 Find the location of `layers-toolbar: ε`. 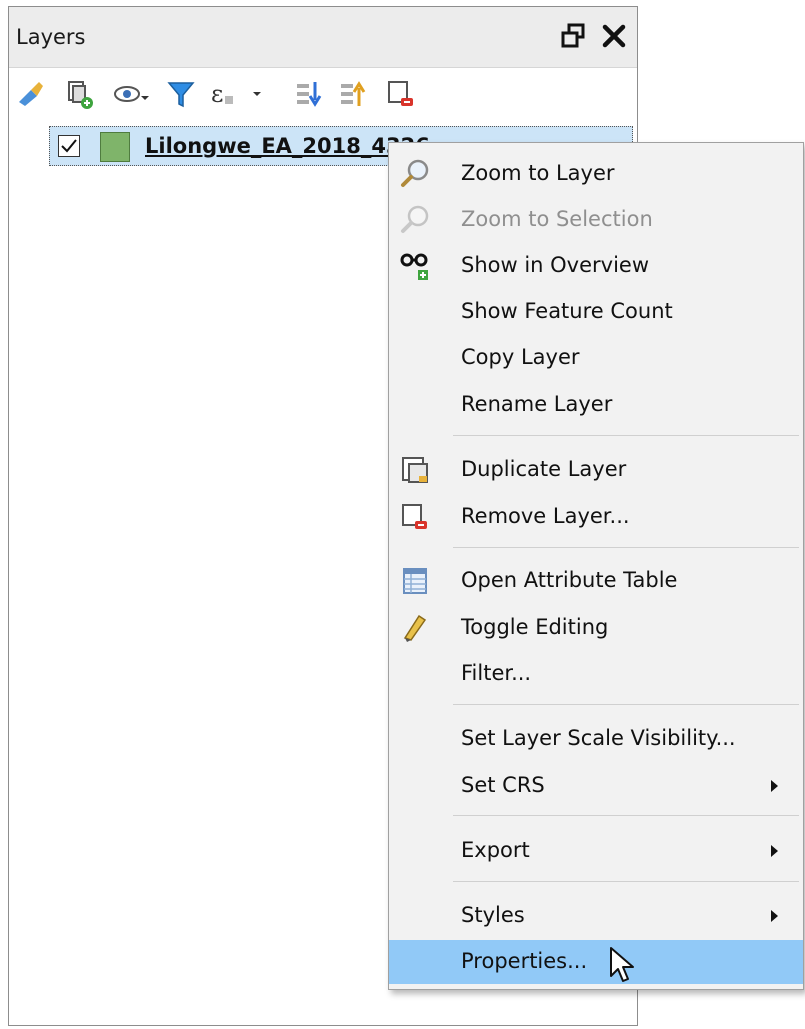

layers-toolbar: ε is located at coordinates (323, 94).